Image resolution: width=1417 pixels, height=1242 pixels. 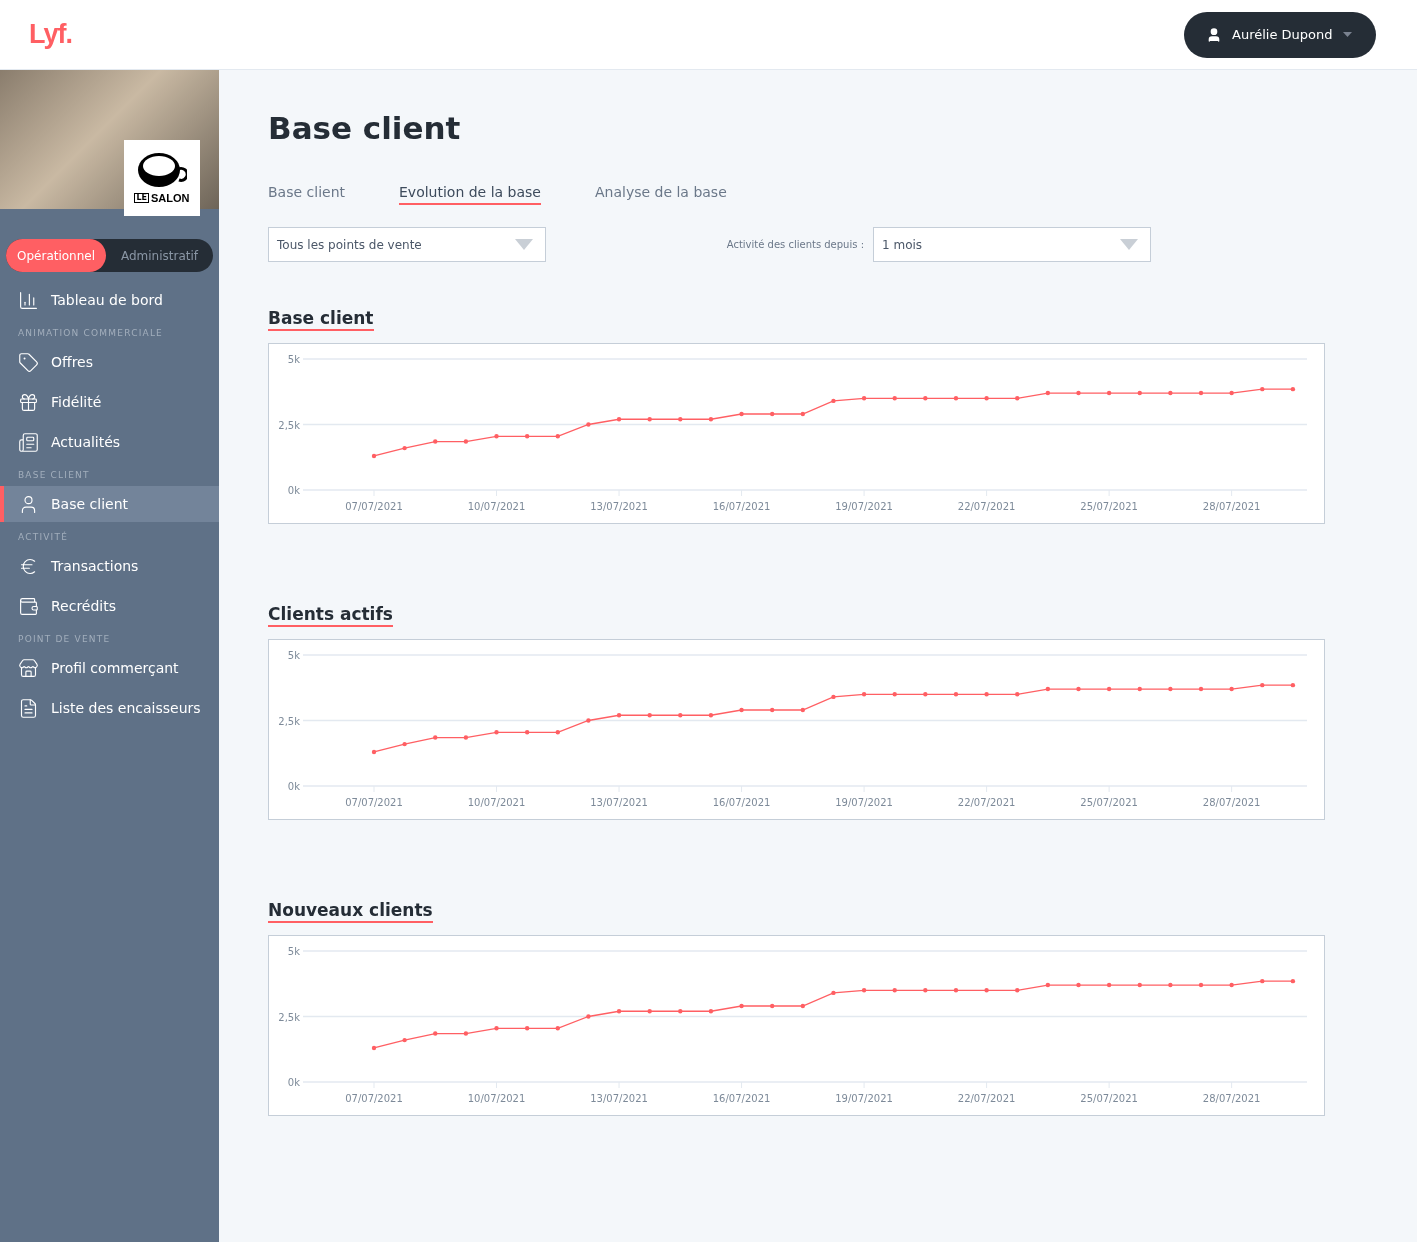 I want to click on sidebar-item: Actualités, so click(x=109, y=442).